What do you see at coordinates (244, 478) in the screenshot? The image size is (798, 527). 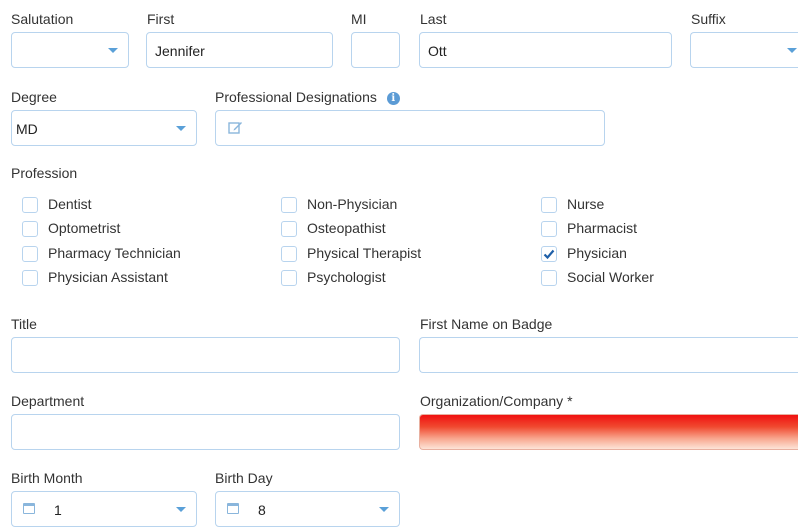 I see `birth-day-label: Birth Day` at bounding box center [244, 478].